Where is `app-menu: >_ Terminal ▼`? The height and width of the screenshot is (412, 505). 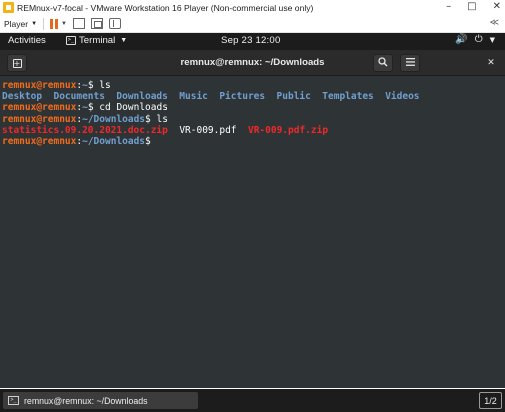
app-menu: >_ Terminal ▼ is located at coordinates (96, 40).